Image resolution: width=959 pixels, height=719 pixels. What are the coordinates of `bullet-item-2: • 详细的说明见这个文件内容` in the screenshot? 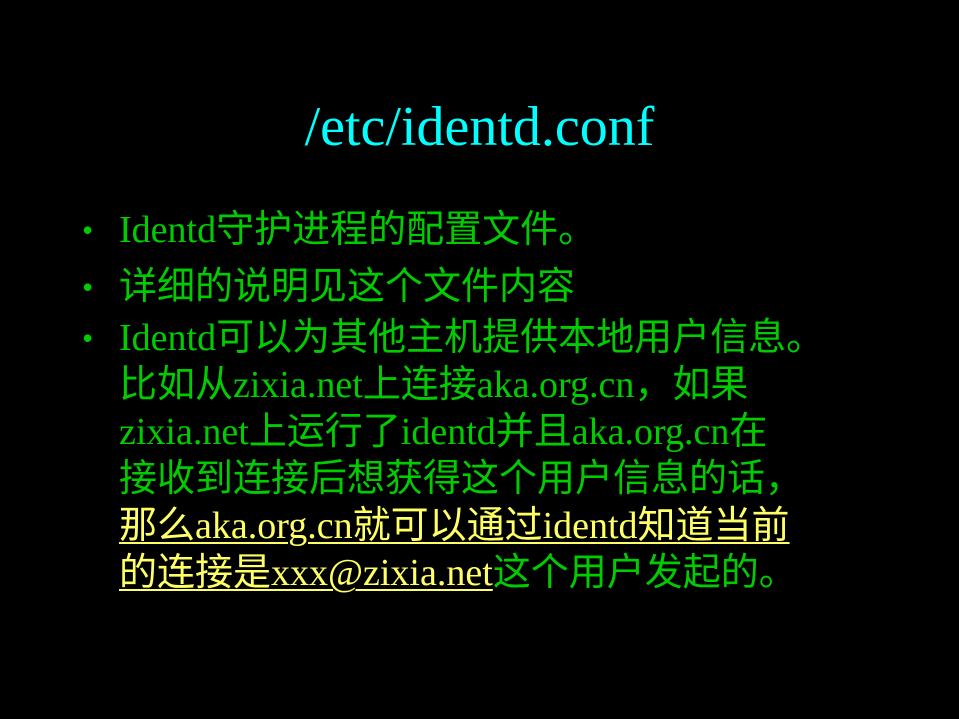 It's located at (502, 287).